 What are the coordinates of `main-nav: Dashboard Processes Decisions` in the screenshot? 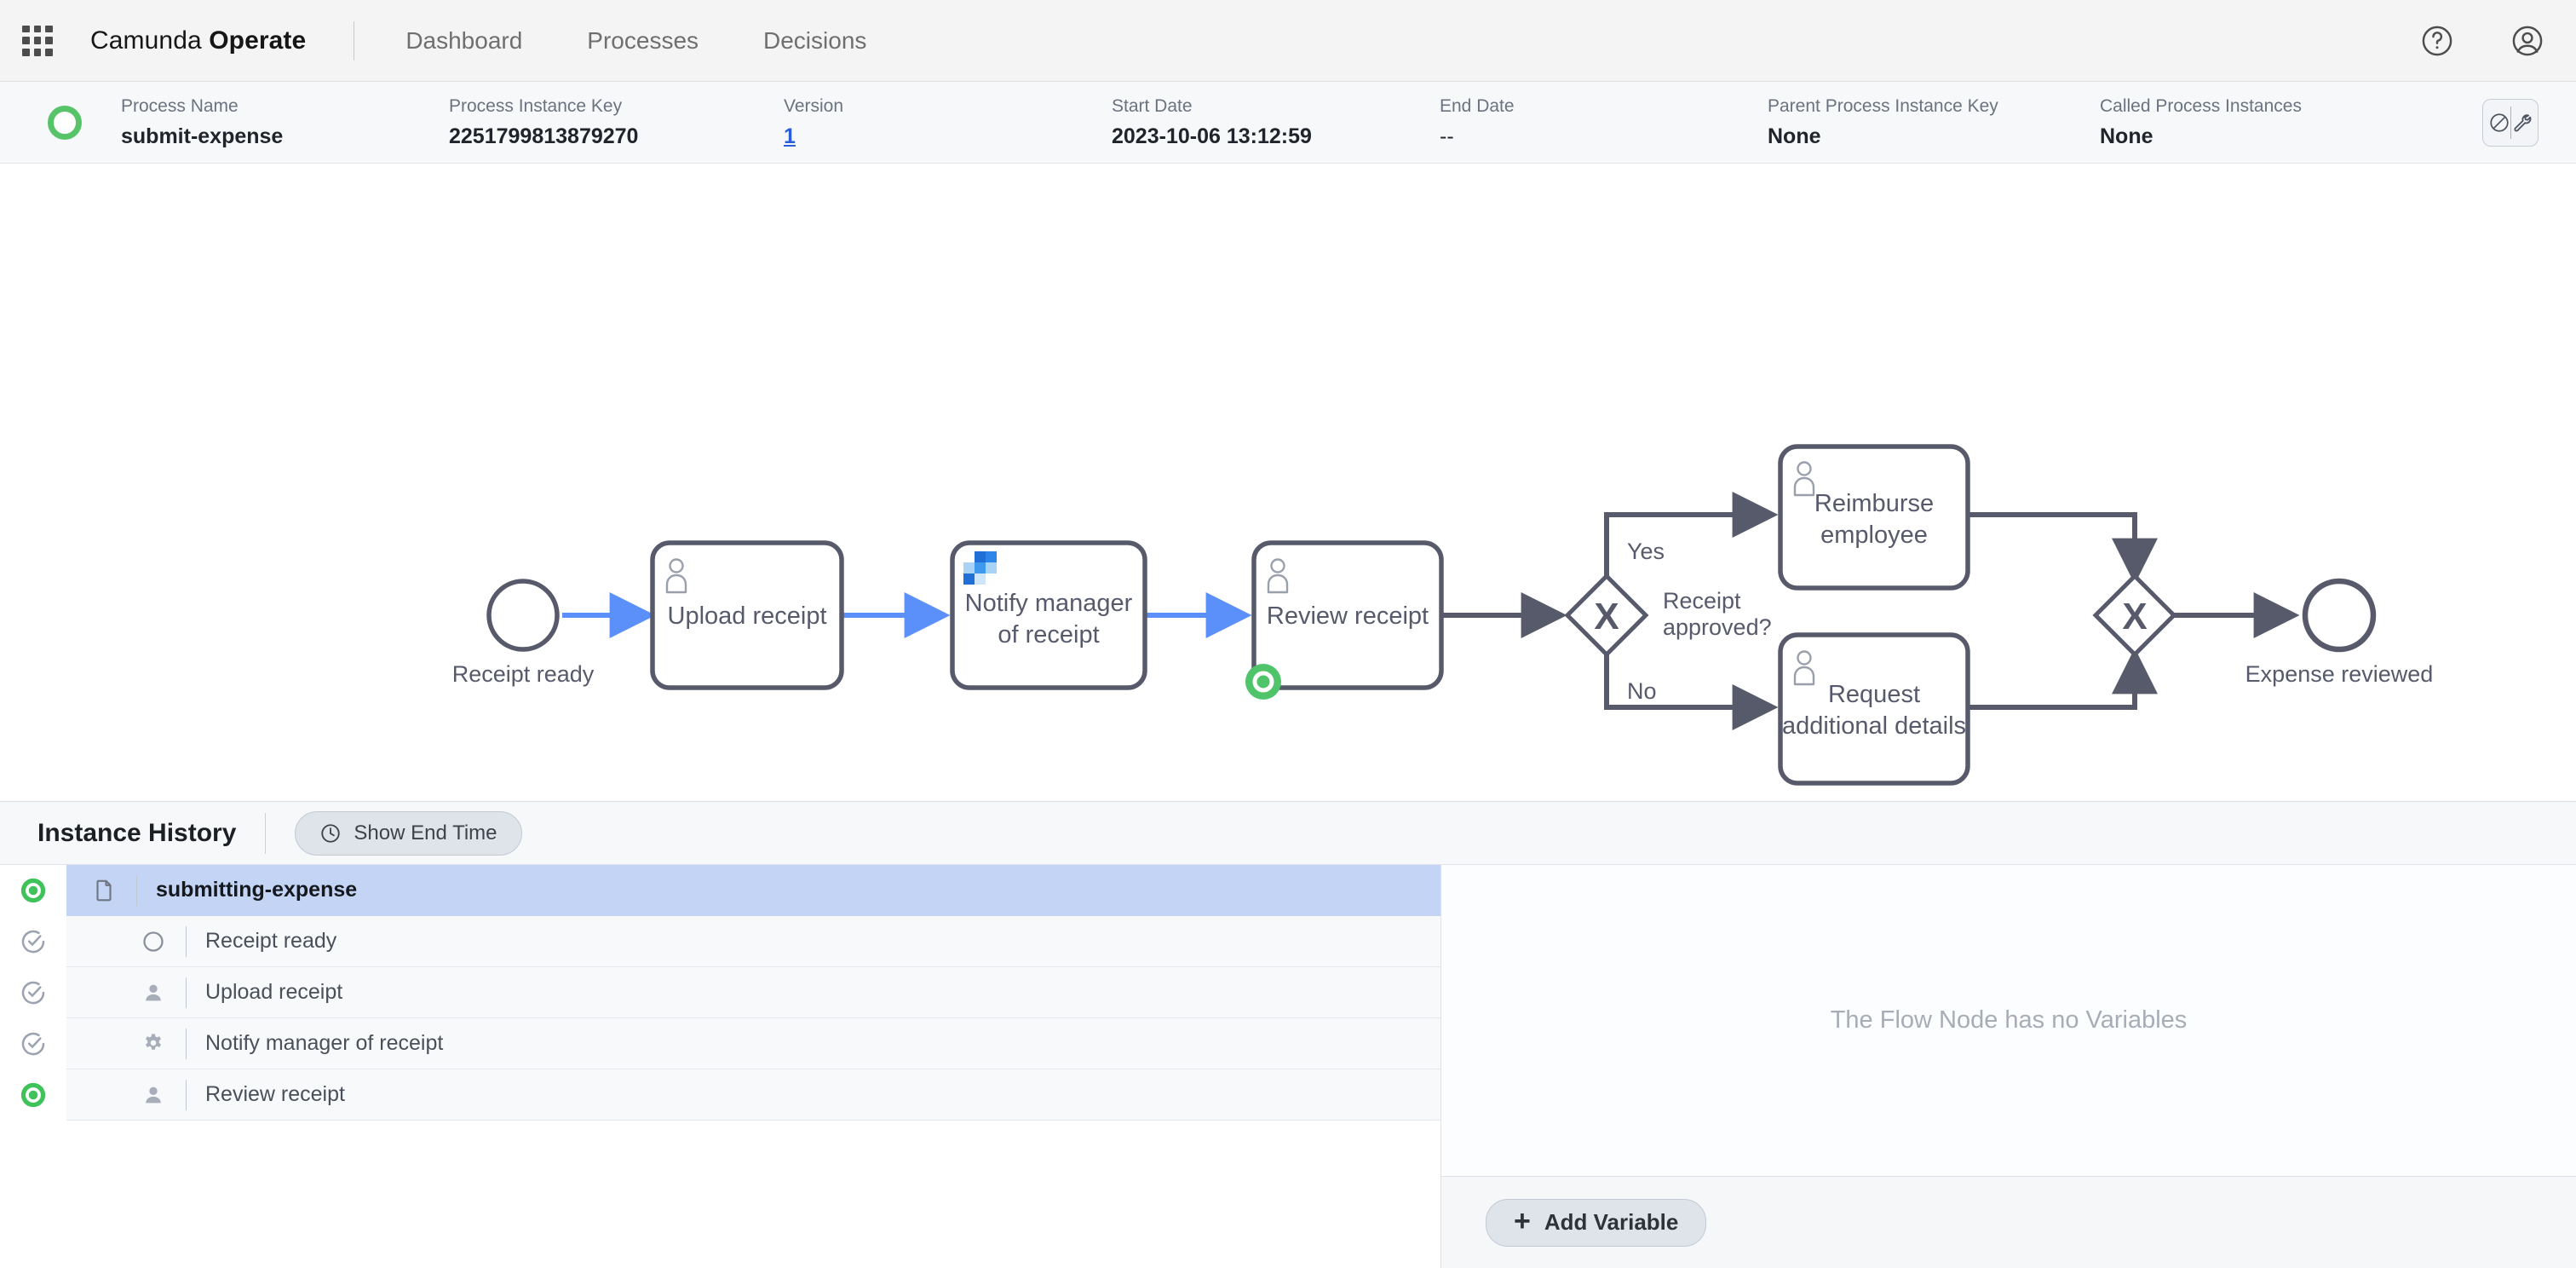 It's located at (636, 41).